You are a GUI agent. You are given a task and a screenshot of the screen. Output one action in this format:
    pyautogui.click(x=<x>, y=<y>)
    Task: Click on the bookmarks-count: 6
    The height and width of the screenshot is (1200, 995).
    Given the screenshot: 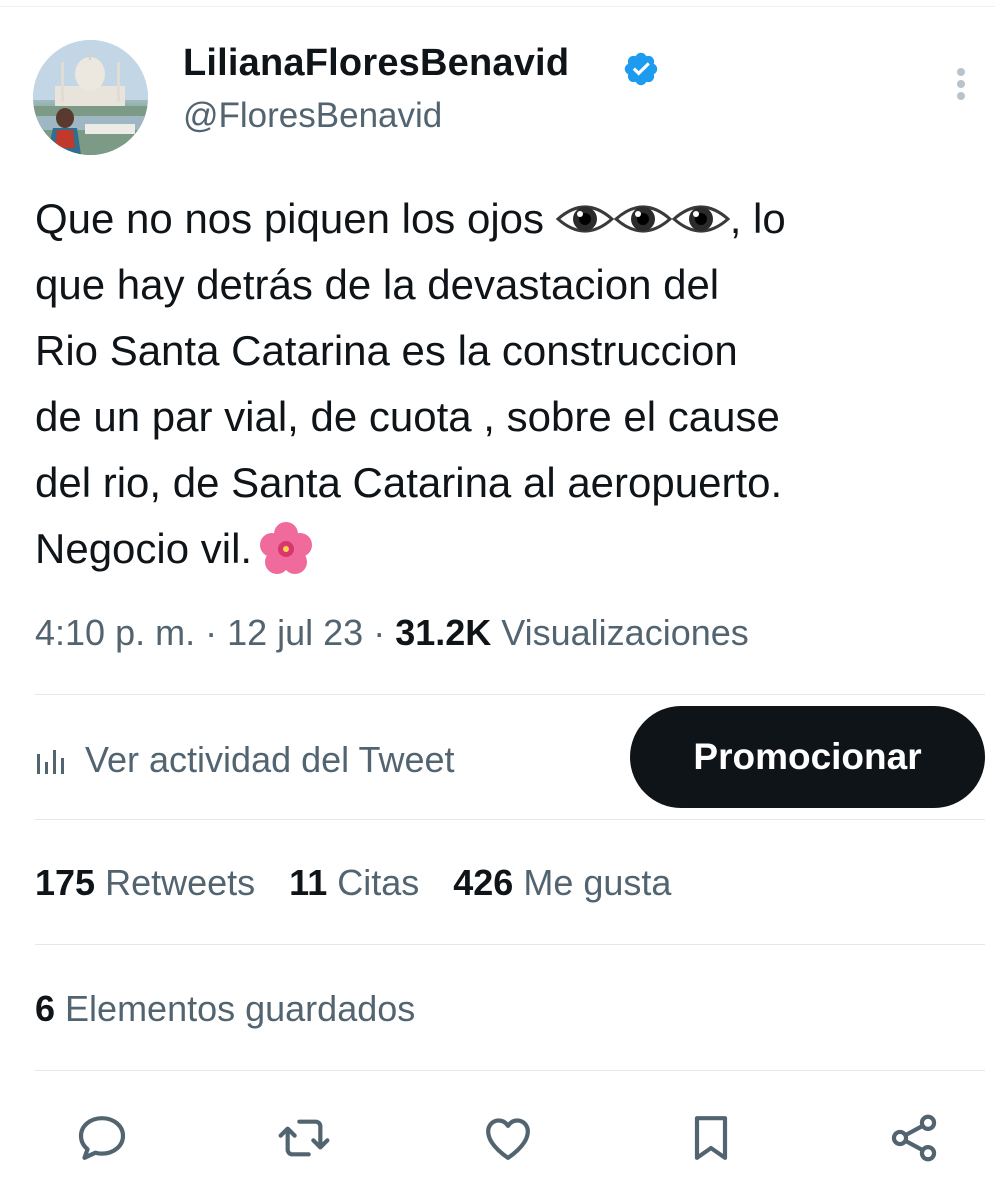 What is the action you would take?
    pyautogui.click(x=45, y=1008)
    